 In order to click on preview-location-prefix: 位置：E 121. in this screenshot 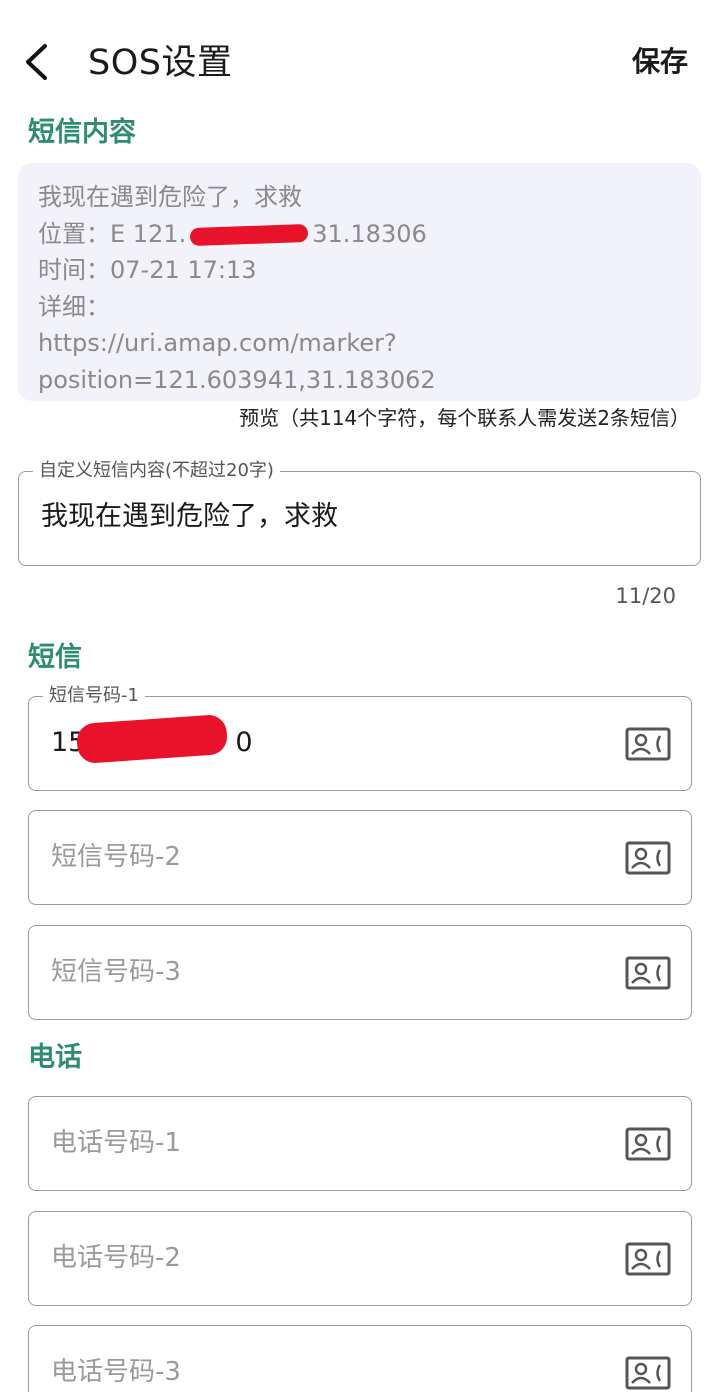, I will do `click(112, 233)`.